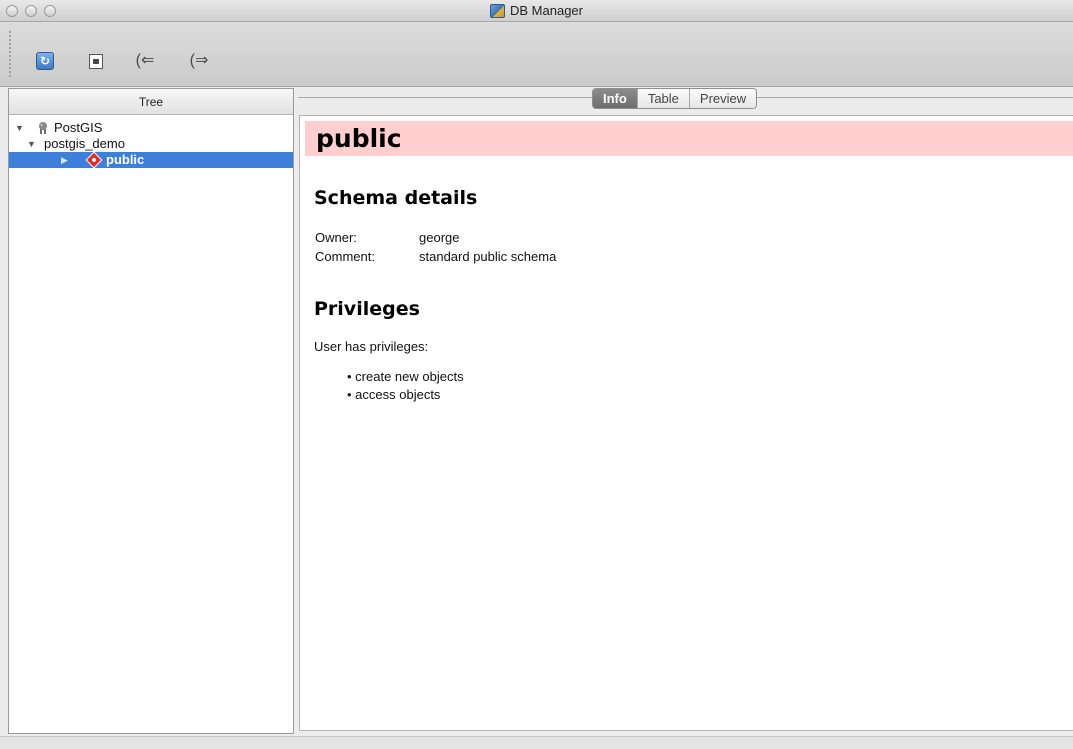  What do you see at coordinates (50, 11) in the screenshot?
I see `zoom-window-button` at bounding box center [50, 11].